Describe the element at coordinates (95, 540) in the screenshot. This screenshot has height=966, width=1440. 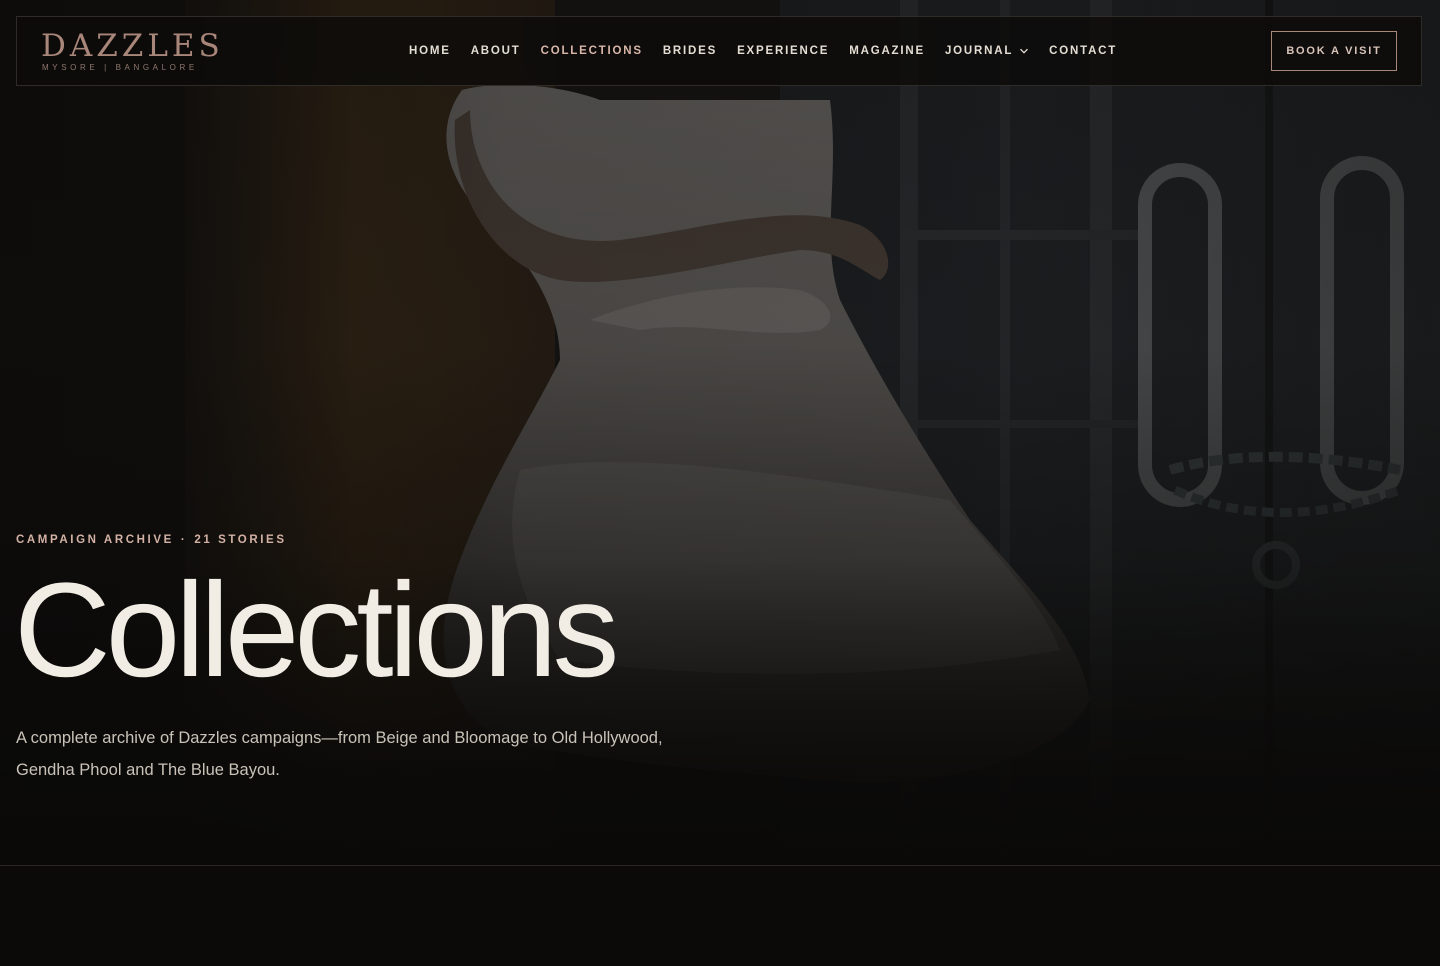
I see `eyebrow-section: CAMPAIGN ARCHIVE` at that location.